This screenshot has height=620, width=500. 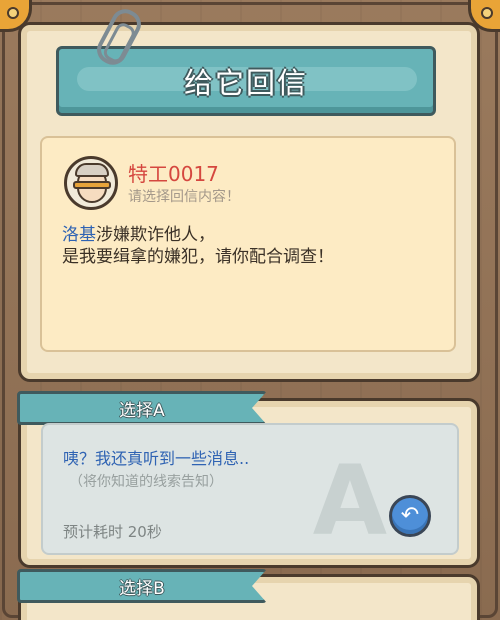 I want to click on option-a-time: 预计耗时 20秒, so click(x=112, y=532).